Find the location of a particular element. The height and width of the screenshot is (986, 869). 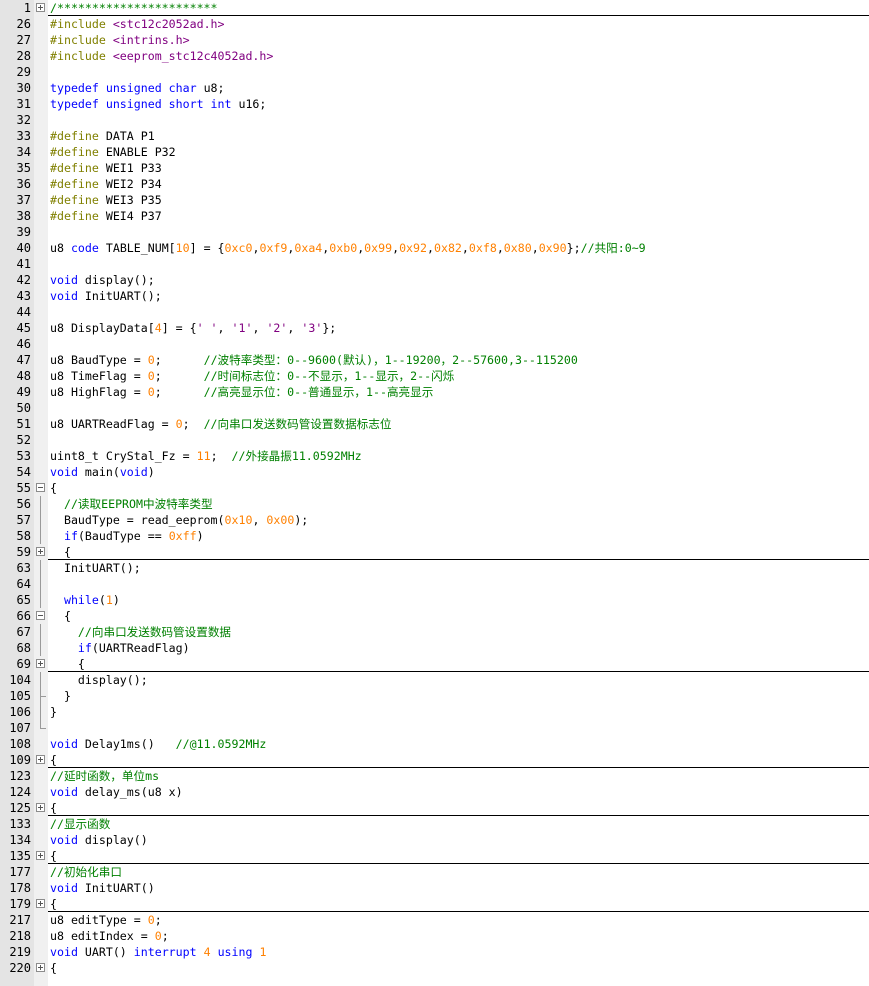

code-token: TABLE_NUM[ is located at coordinates (140, 248).